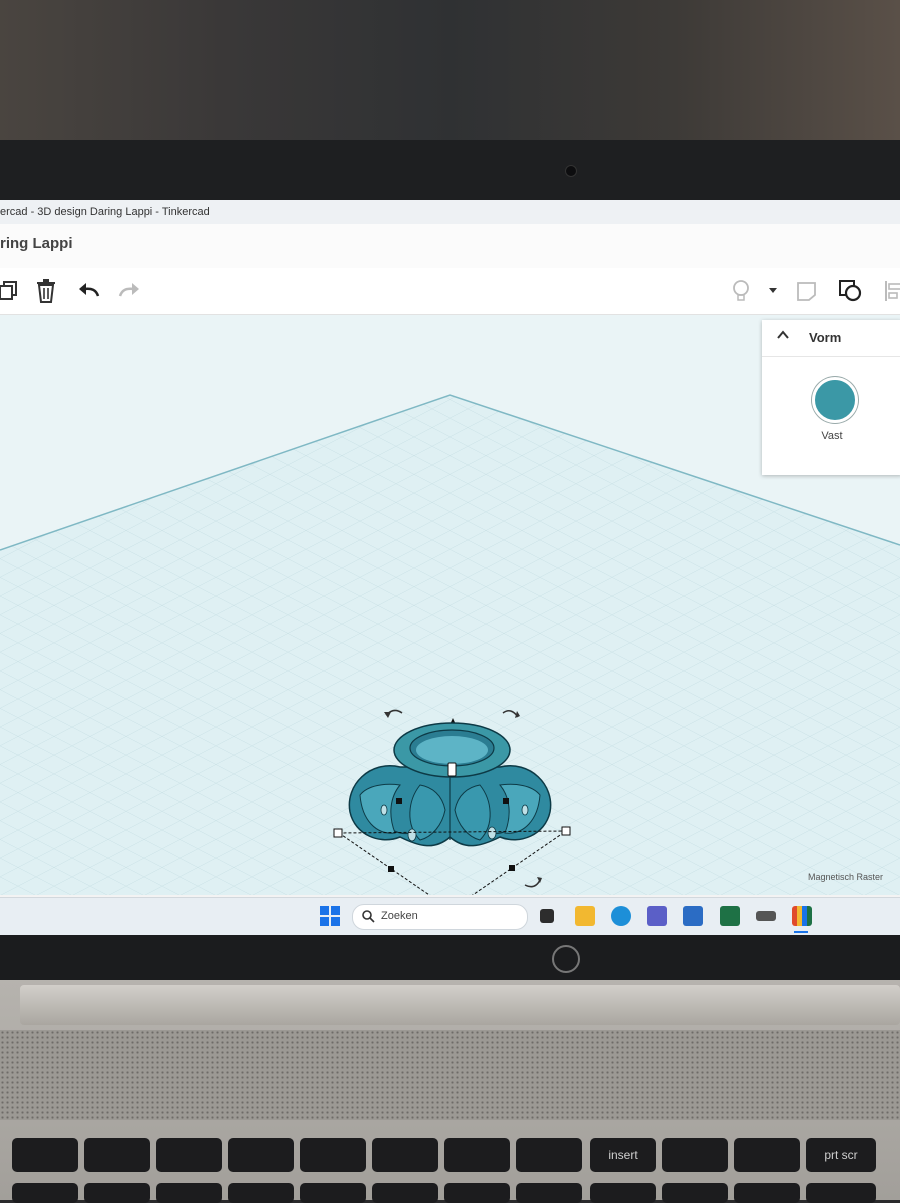 This screenshot has width=900, height=1203. What do you see at coordinates (12, 291) in the screenshot?
I see `copy-icon` at bounding box center [12, 291].